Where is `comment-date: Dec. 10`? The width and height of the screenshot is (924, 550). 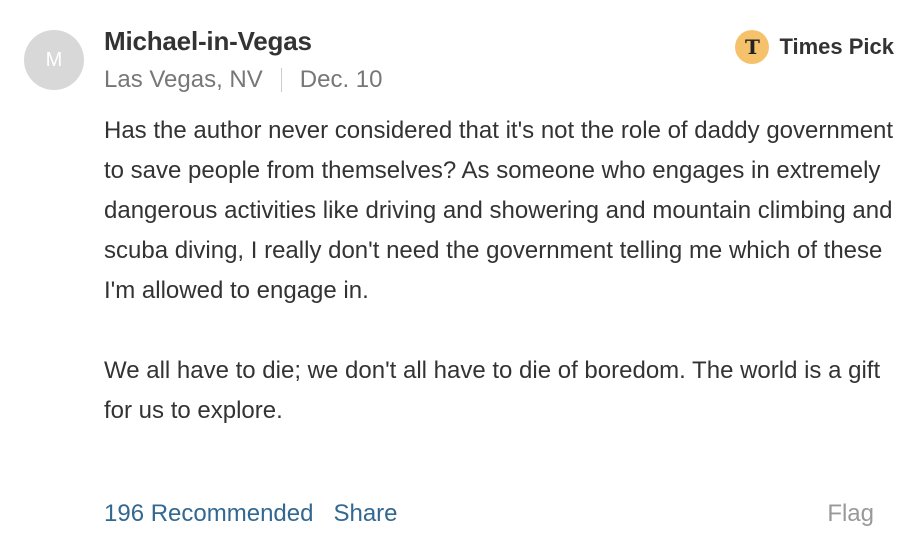 comment-date: Dec. 10 is located at coordinates (341, 79).